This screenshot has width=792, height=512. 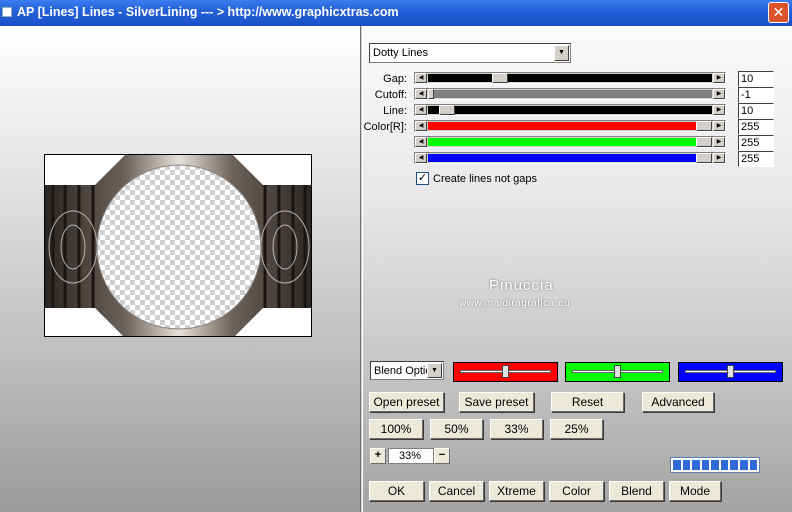 I want to click on reset-button: Reset, so click(x=587, y=402).